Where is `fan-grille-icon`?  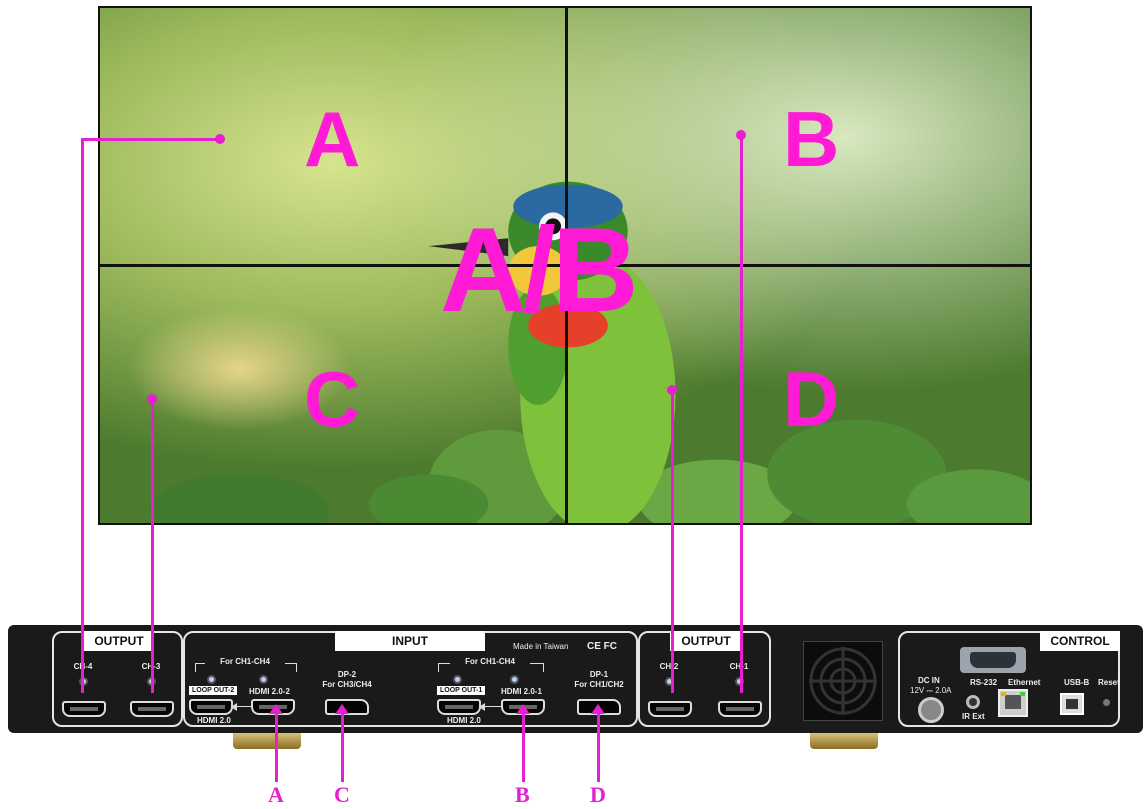
fan-grille-icon is located at coordinates (843, 681).